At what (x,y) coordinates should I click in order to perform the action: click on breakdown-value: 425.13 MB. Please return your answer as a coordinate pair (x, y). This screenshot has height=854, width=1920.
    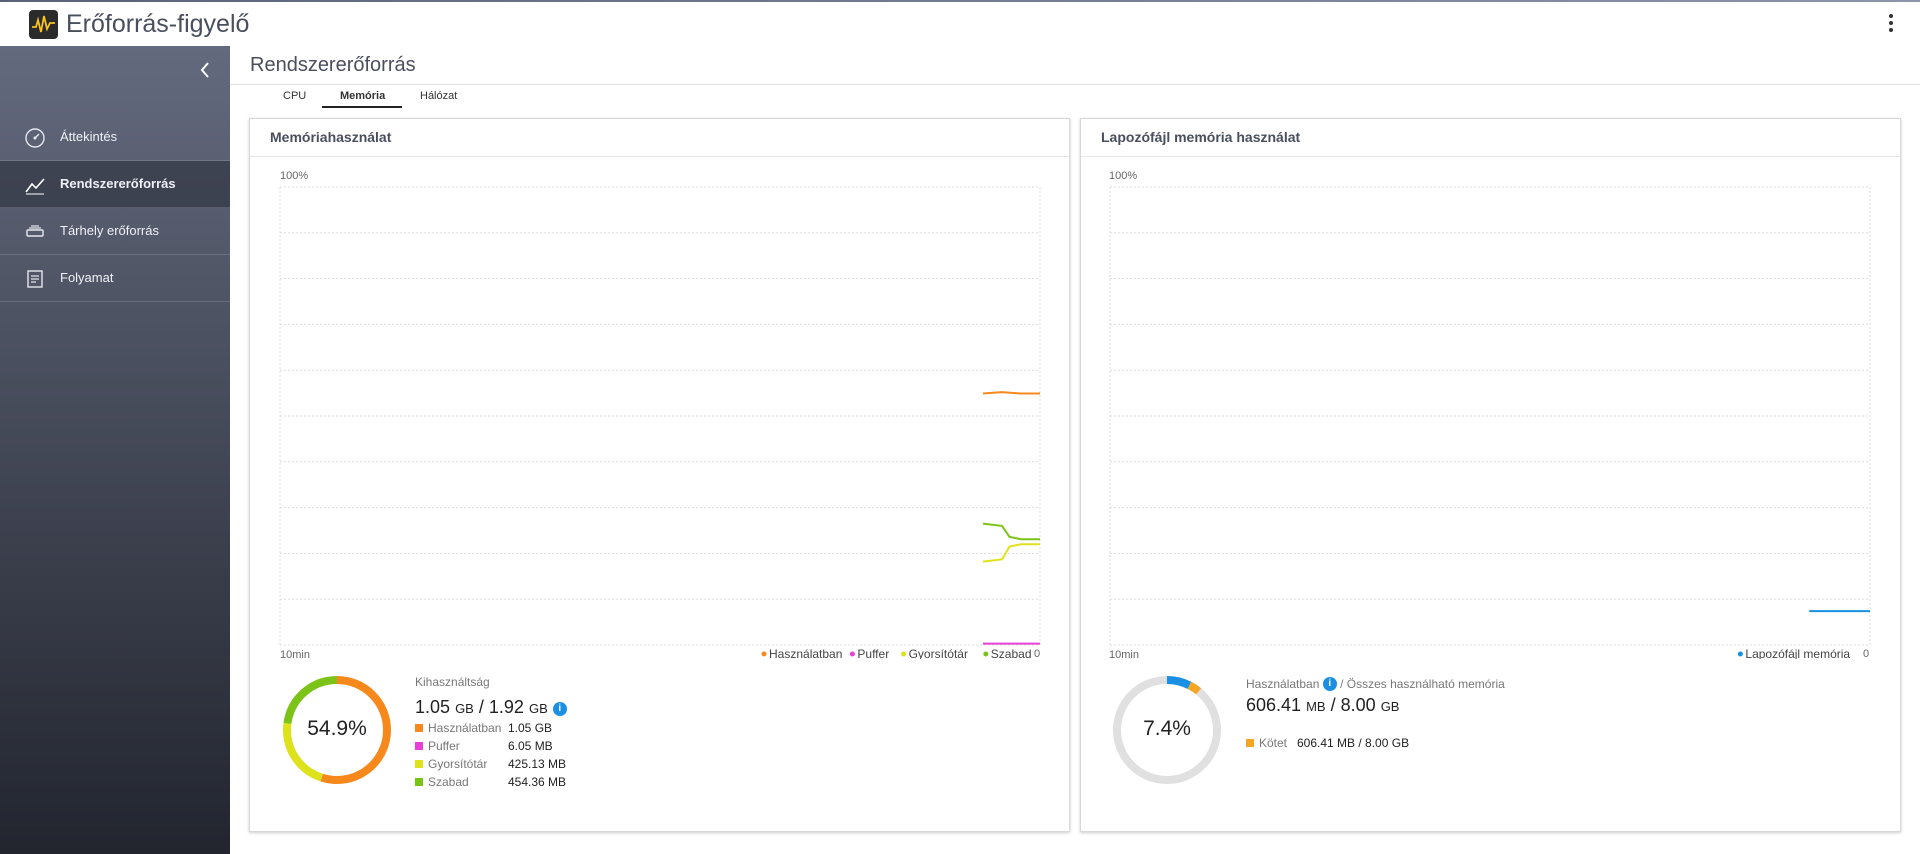
    Looking at the image, I should click on (537, 764).